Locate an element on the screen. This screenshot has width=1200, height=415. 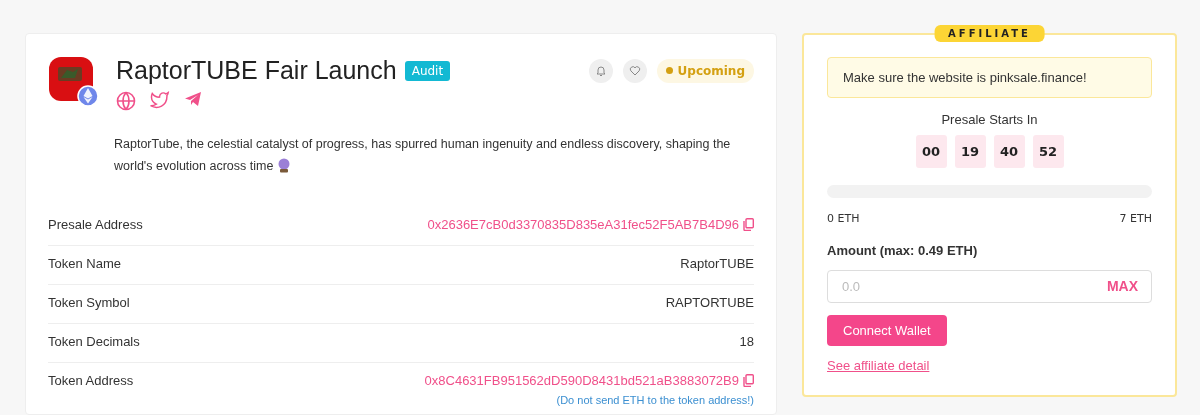
paper-plane-icon is located at coordinates (193, 99).